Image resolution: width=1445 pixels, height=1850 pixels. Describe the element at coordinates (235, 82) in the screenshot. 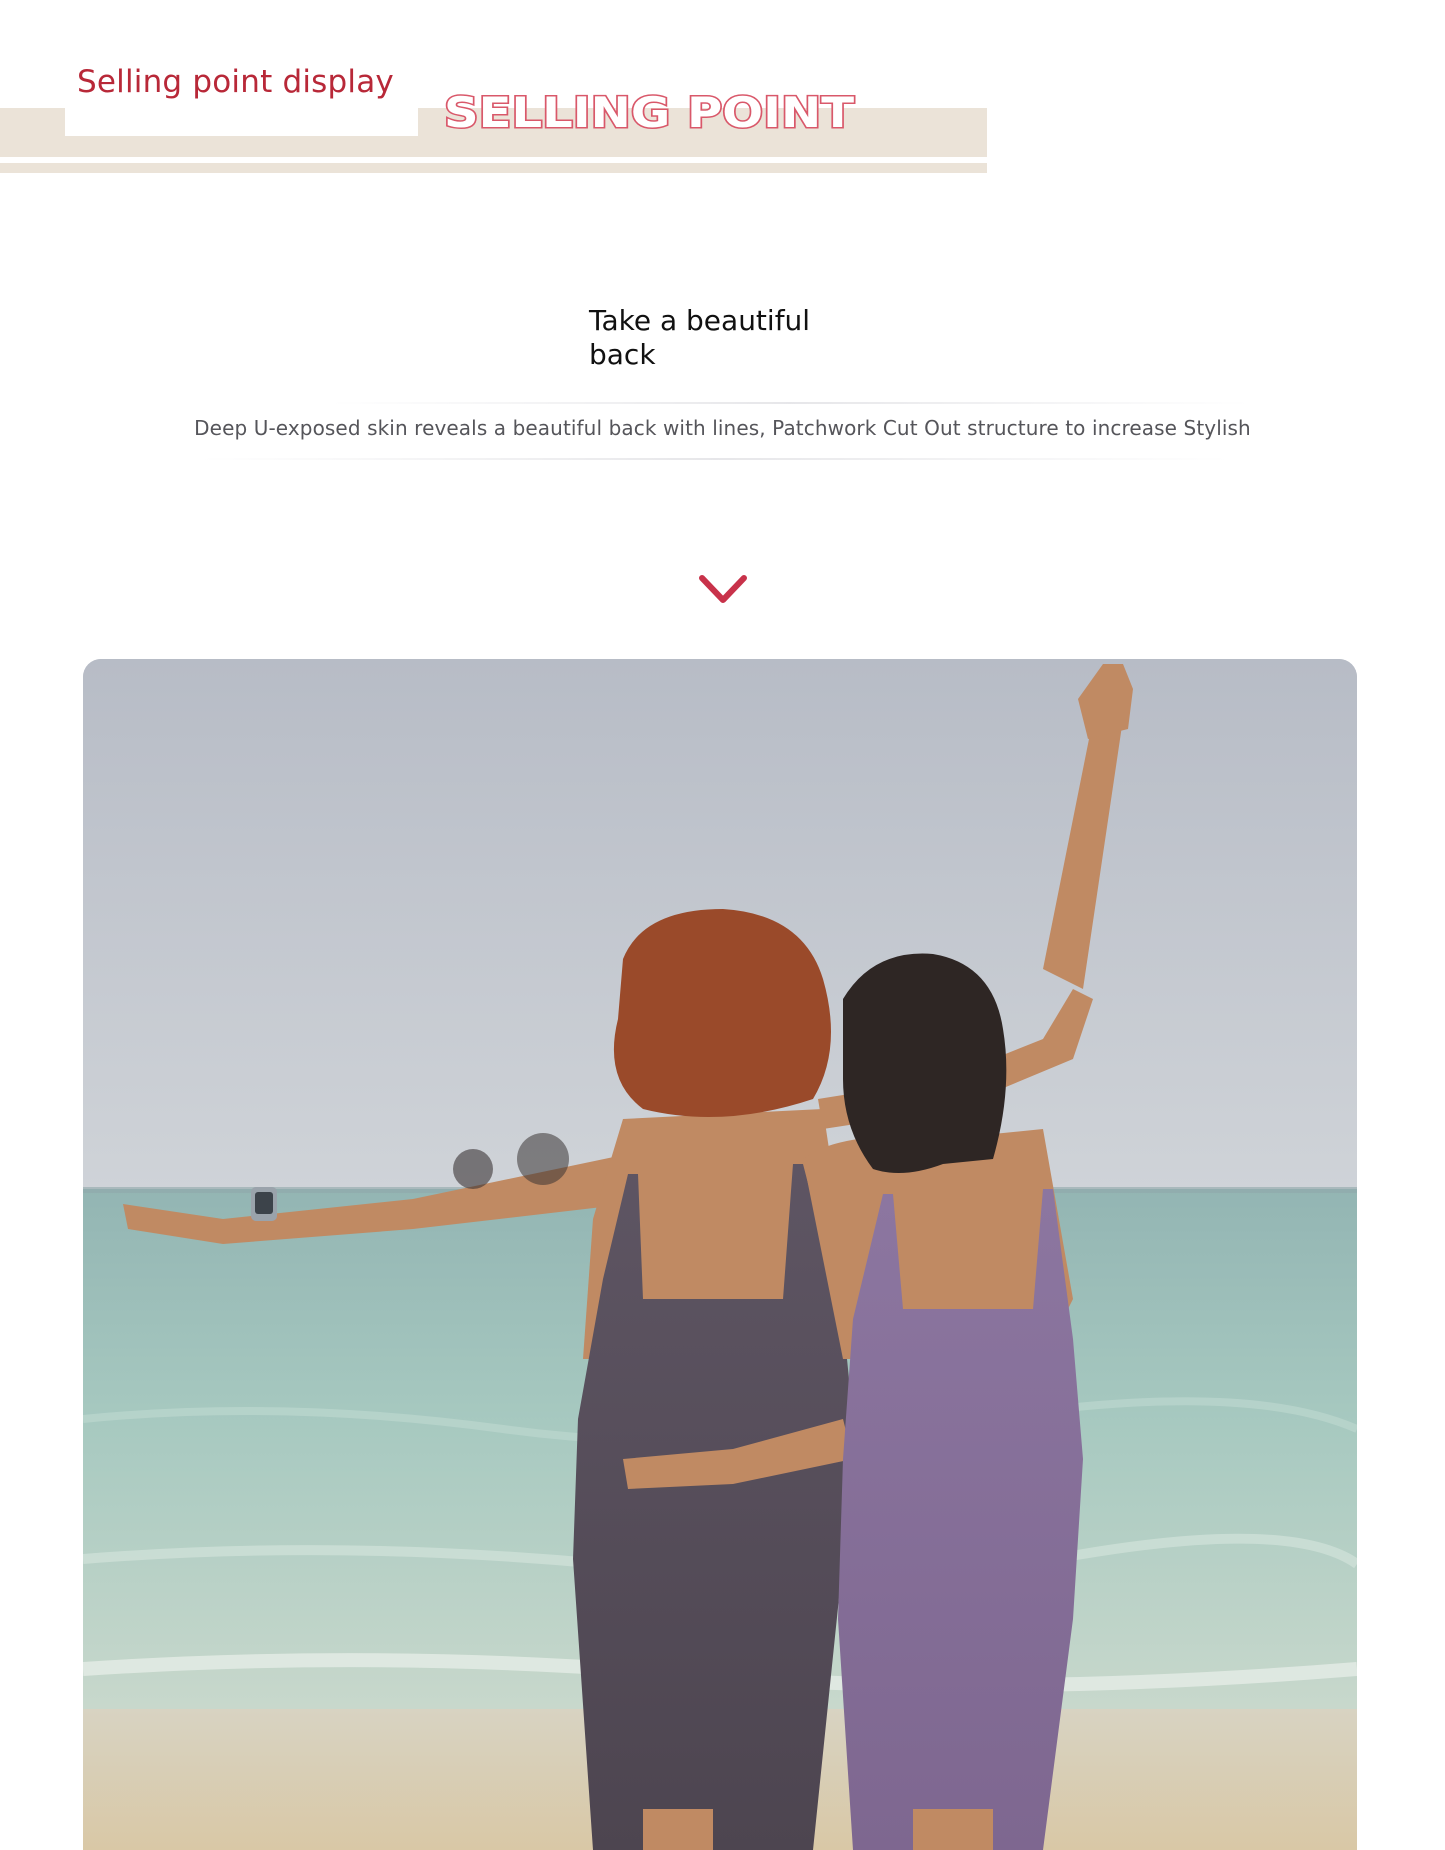

I see `section-title: Selling point display` at that location.